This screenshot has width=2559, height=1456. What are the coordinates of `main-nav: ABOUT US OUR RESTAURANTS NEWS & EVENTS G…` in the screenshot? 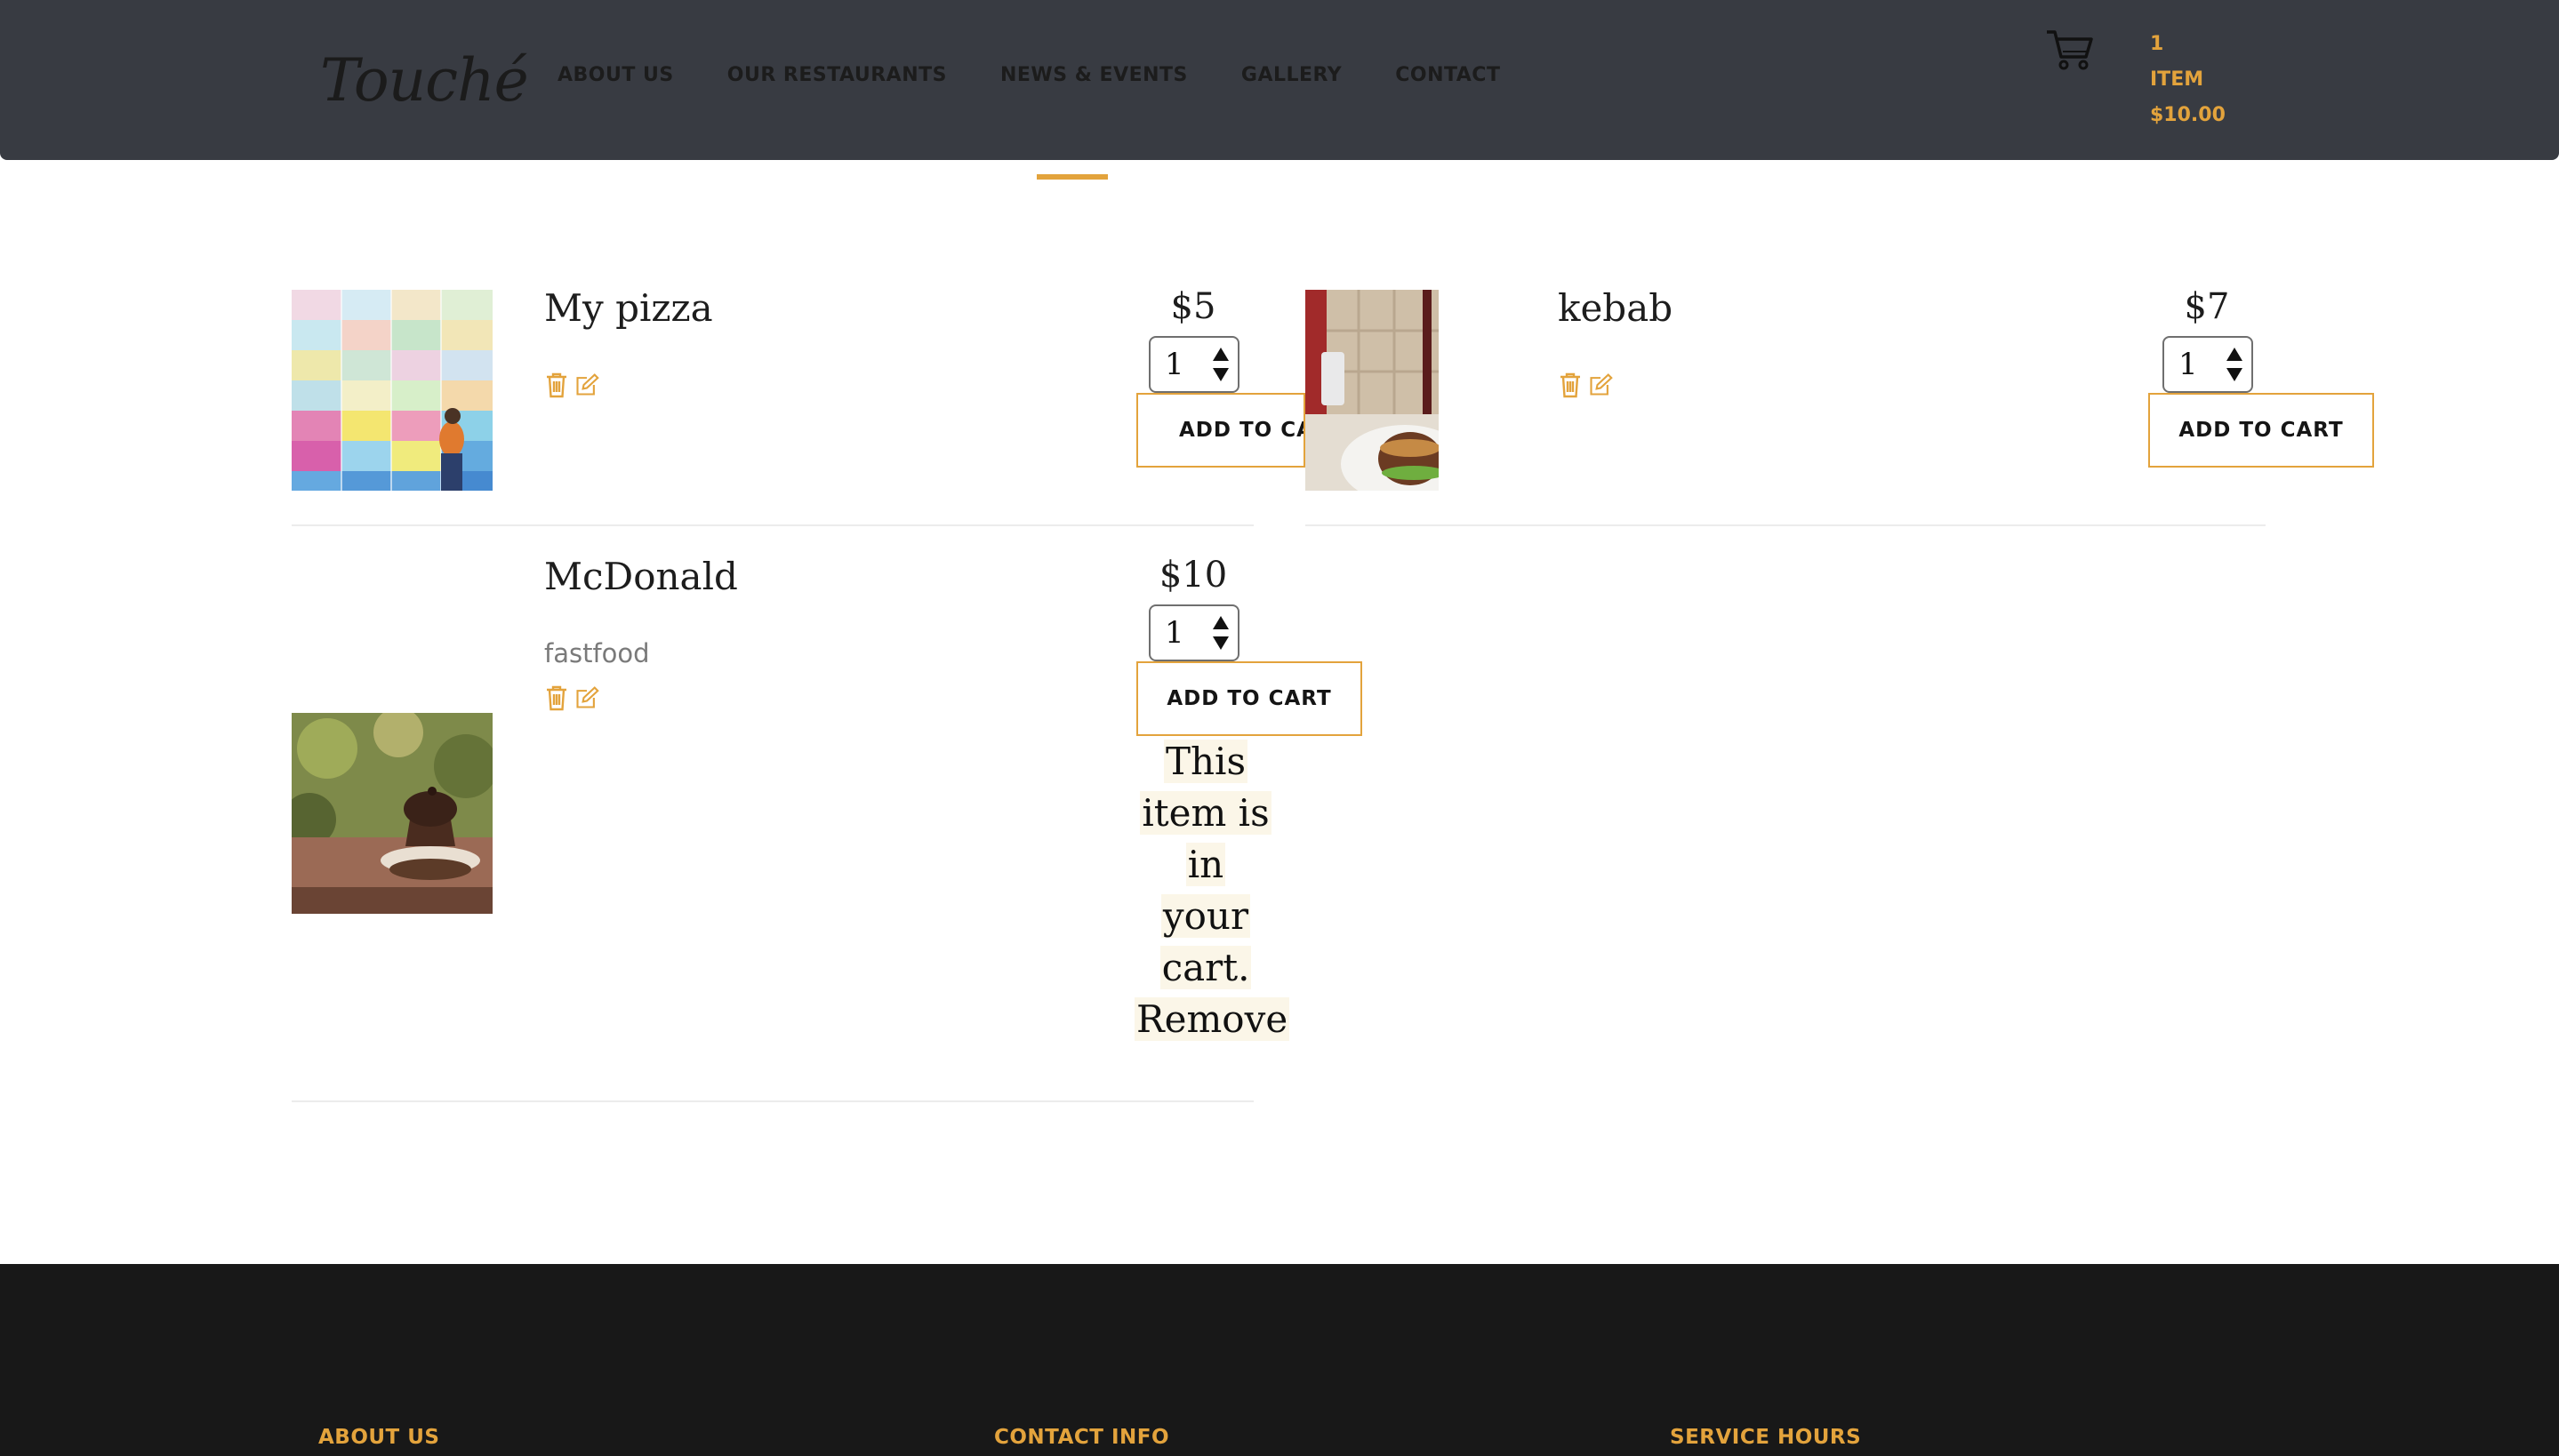 It's located at (1055, 75).